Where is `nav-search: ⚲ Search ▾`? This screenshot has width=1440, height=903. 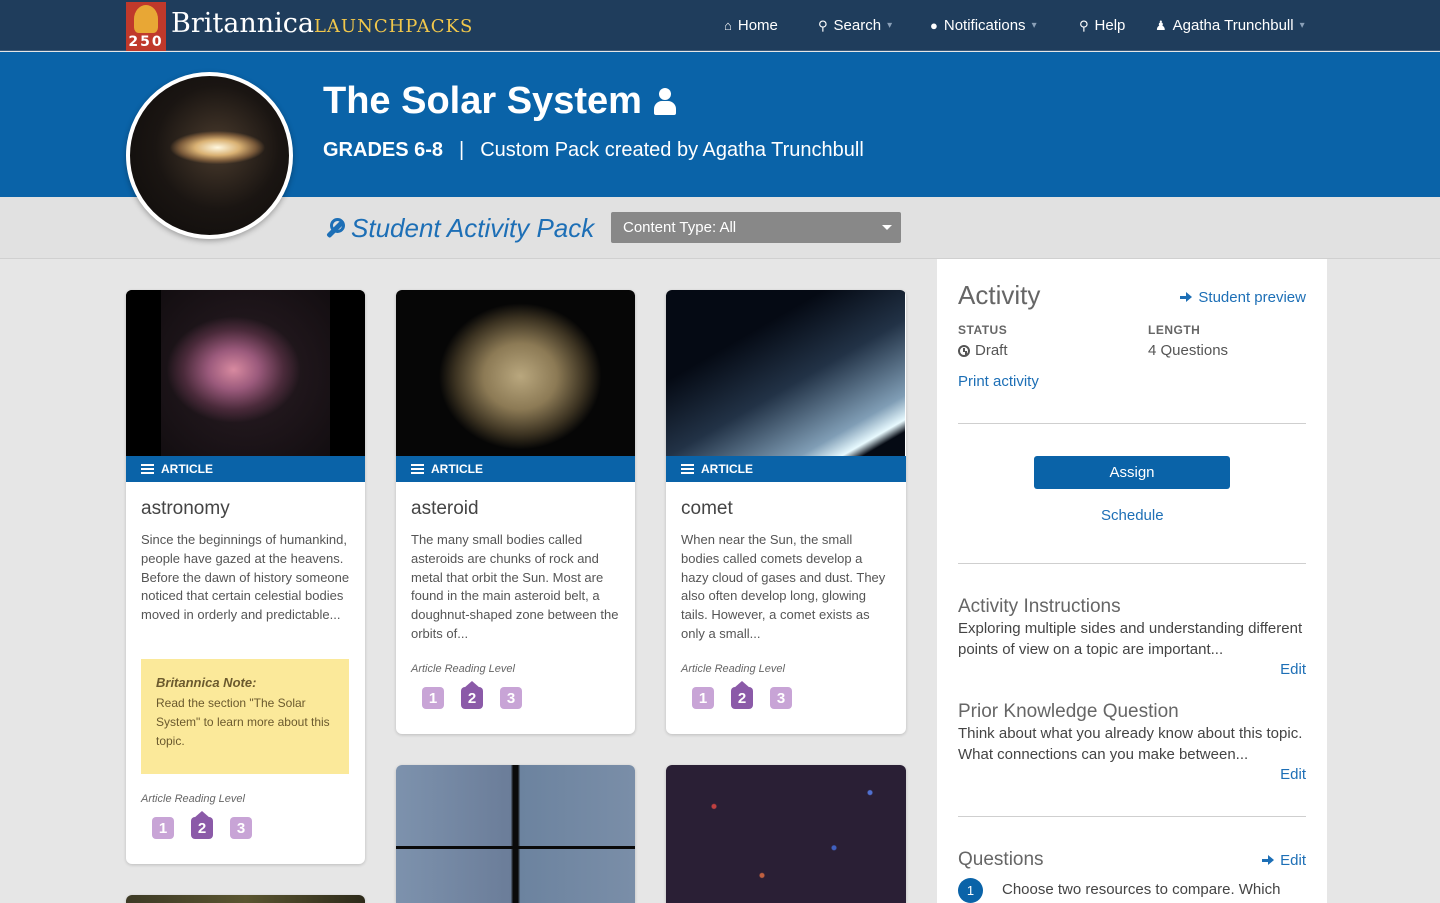
nav-search: ⚲ Search ▾ is located at coordinates (855, 25).